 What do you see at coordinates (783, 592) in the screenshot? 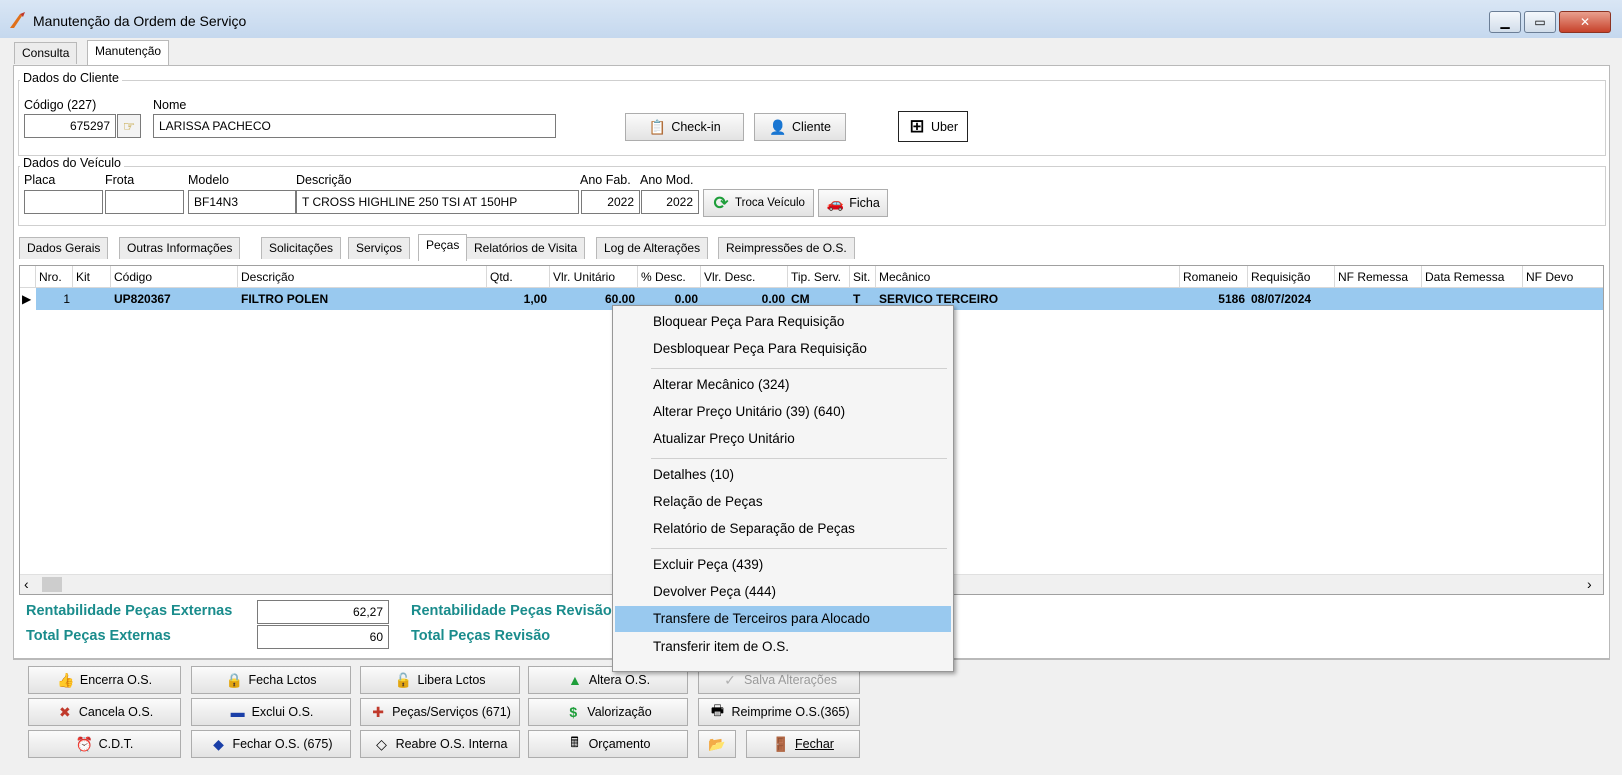
I see `menu-item-devolver-peca: Devolver Peça (444)` at bounding box center [783, 592].